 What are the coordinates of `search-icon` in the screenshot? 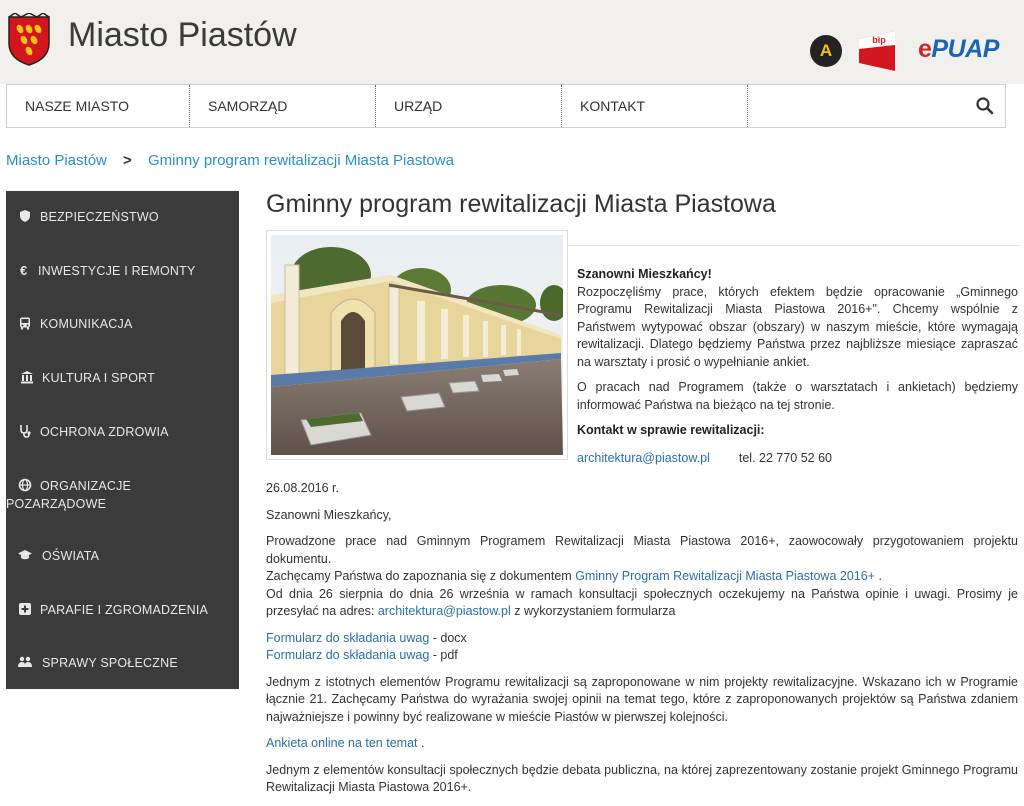 It's located at (985, 106).